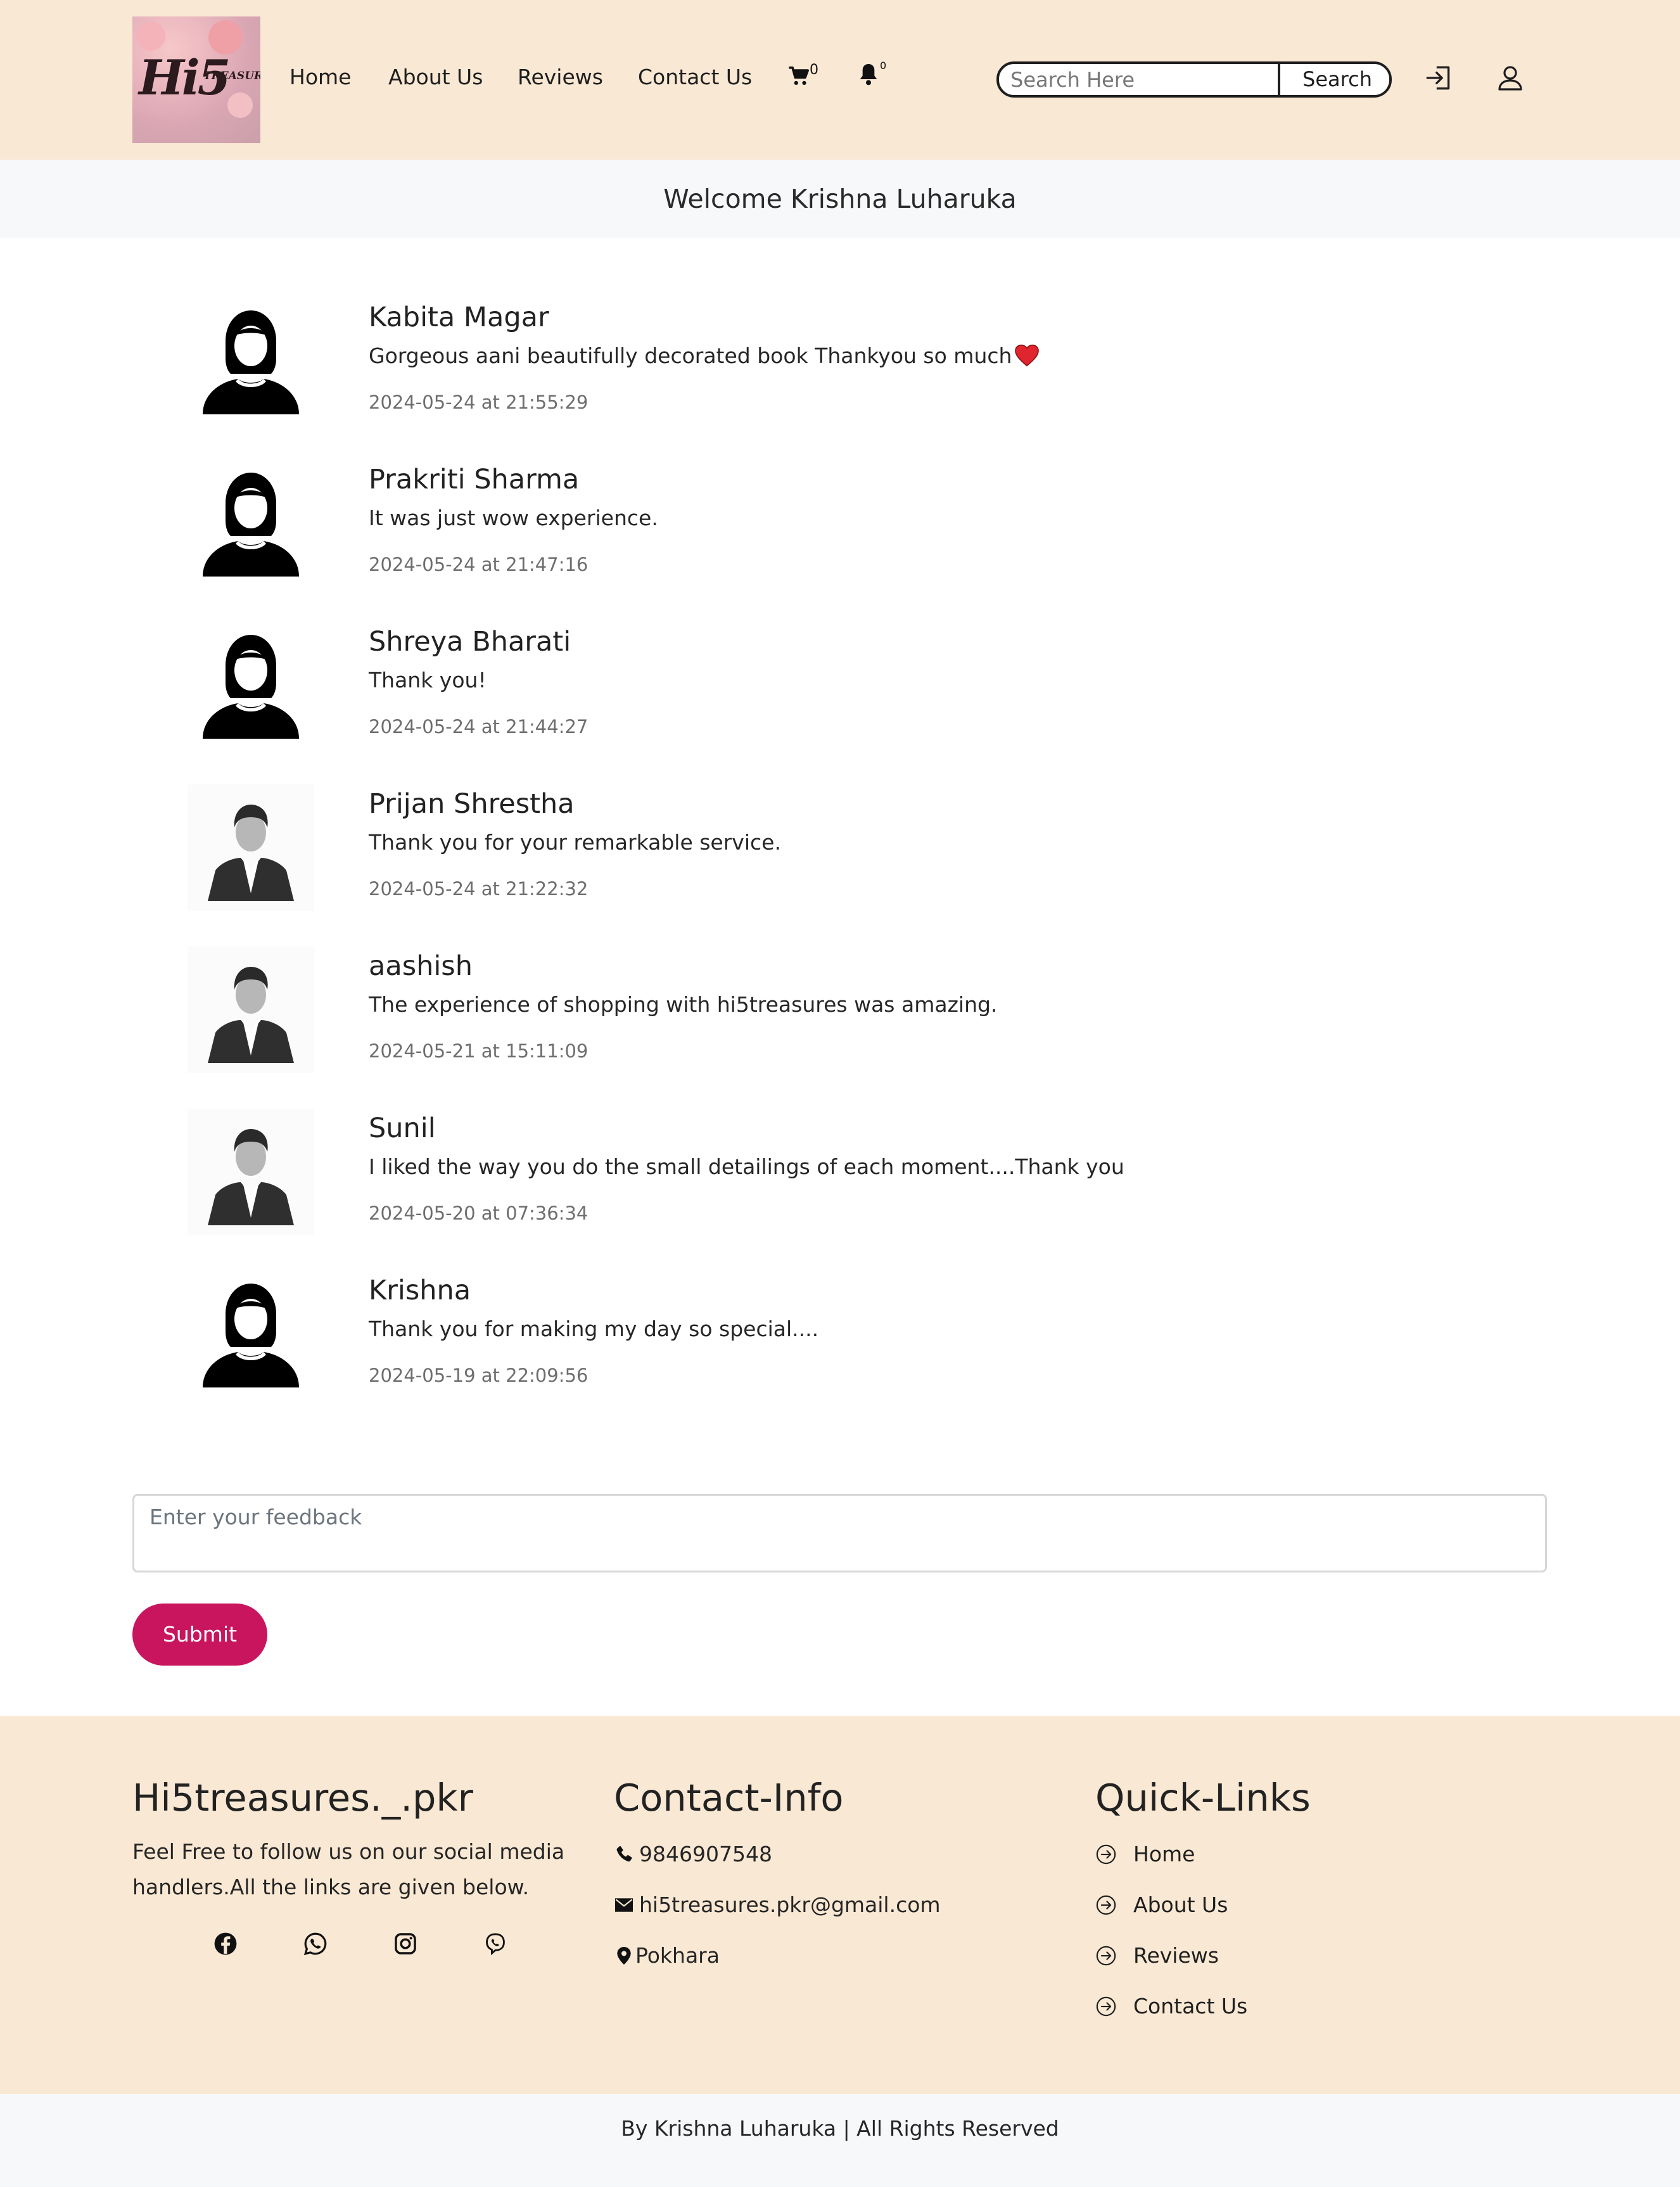 Image resolution: width=1680 pixels, height=2187 pixels. I want to click on review-author: aashish, so click(421, 966).